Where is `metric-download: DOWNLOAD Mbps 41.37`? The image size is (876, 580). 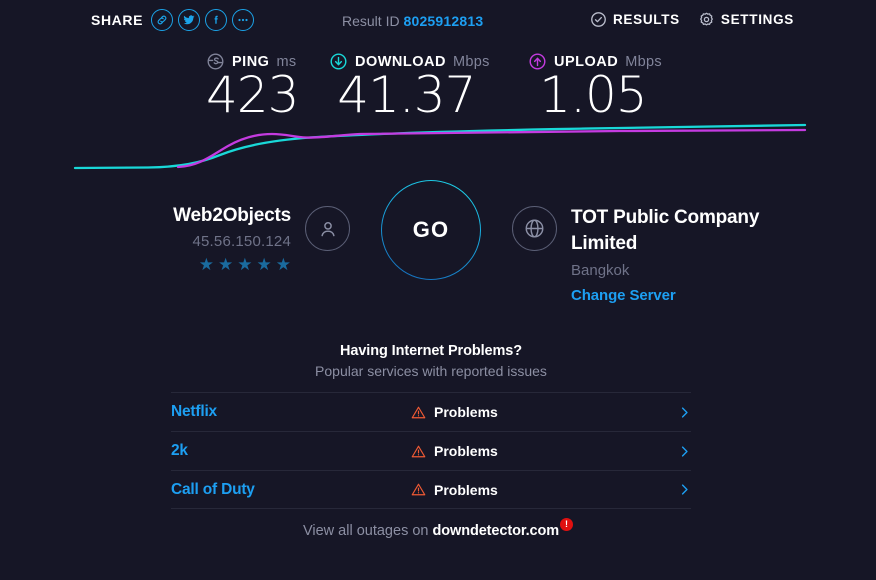
metric-download: DOWNLOAD Mbps 41.37 is located at coordinates (409, 86).